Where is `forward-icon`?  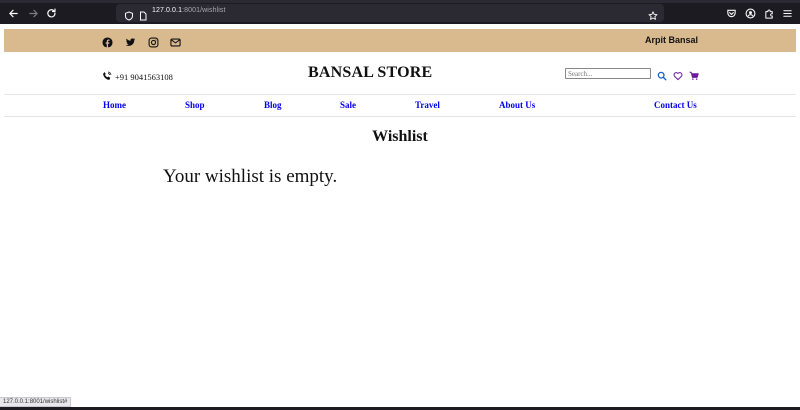
forward-icon is located at coordinates (33, 13).